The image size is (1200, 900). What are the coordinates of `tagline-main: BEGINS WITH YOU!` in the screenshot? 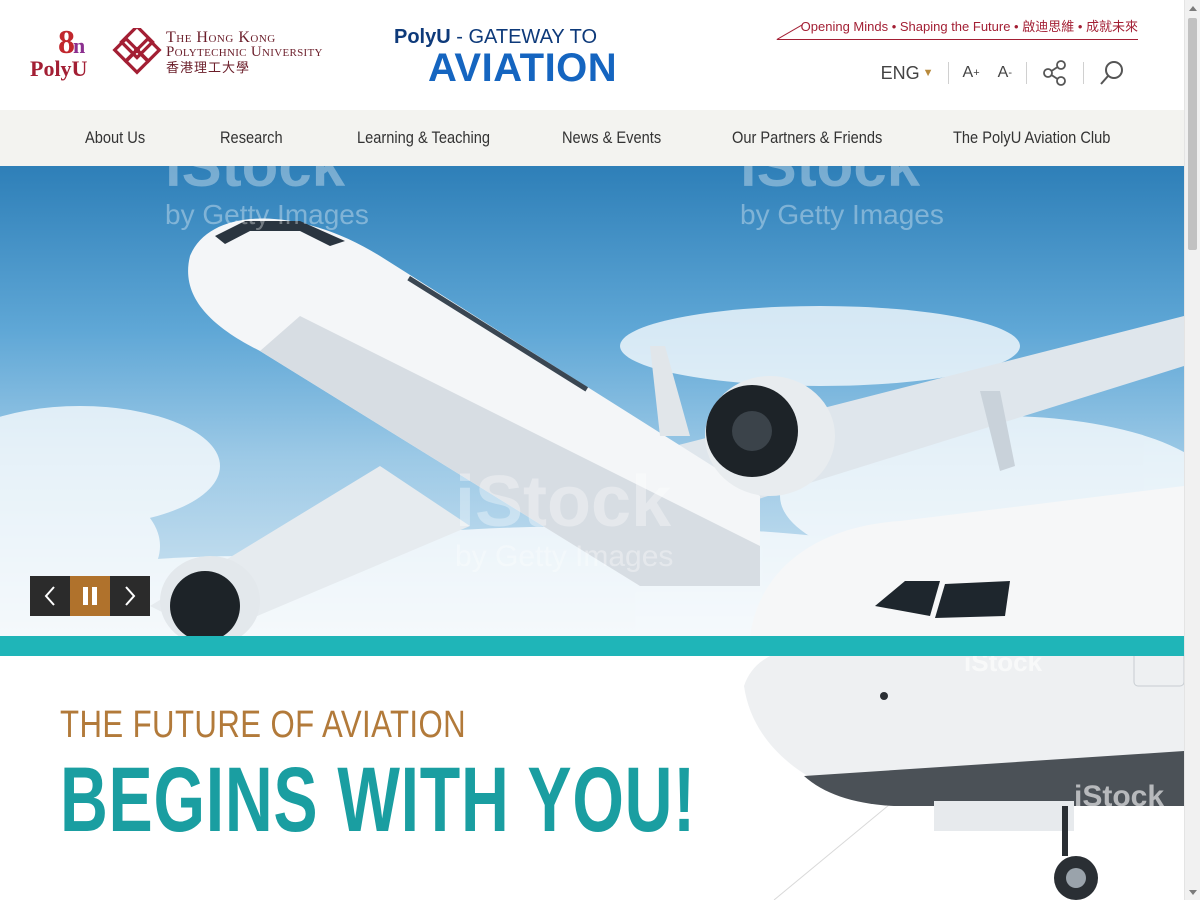 It's located at (378, 800).